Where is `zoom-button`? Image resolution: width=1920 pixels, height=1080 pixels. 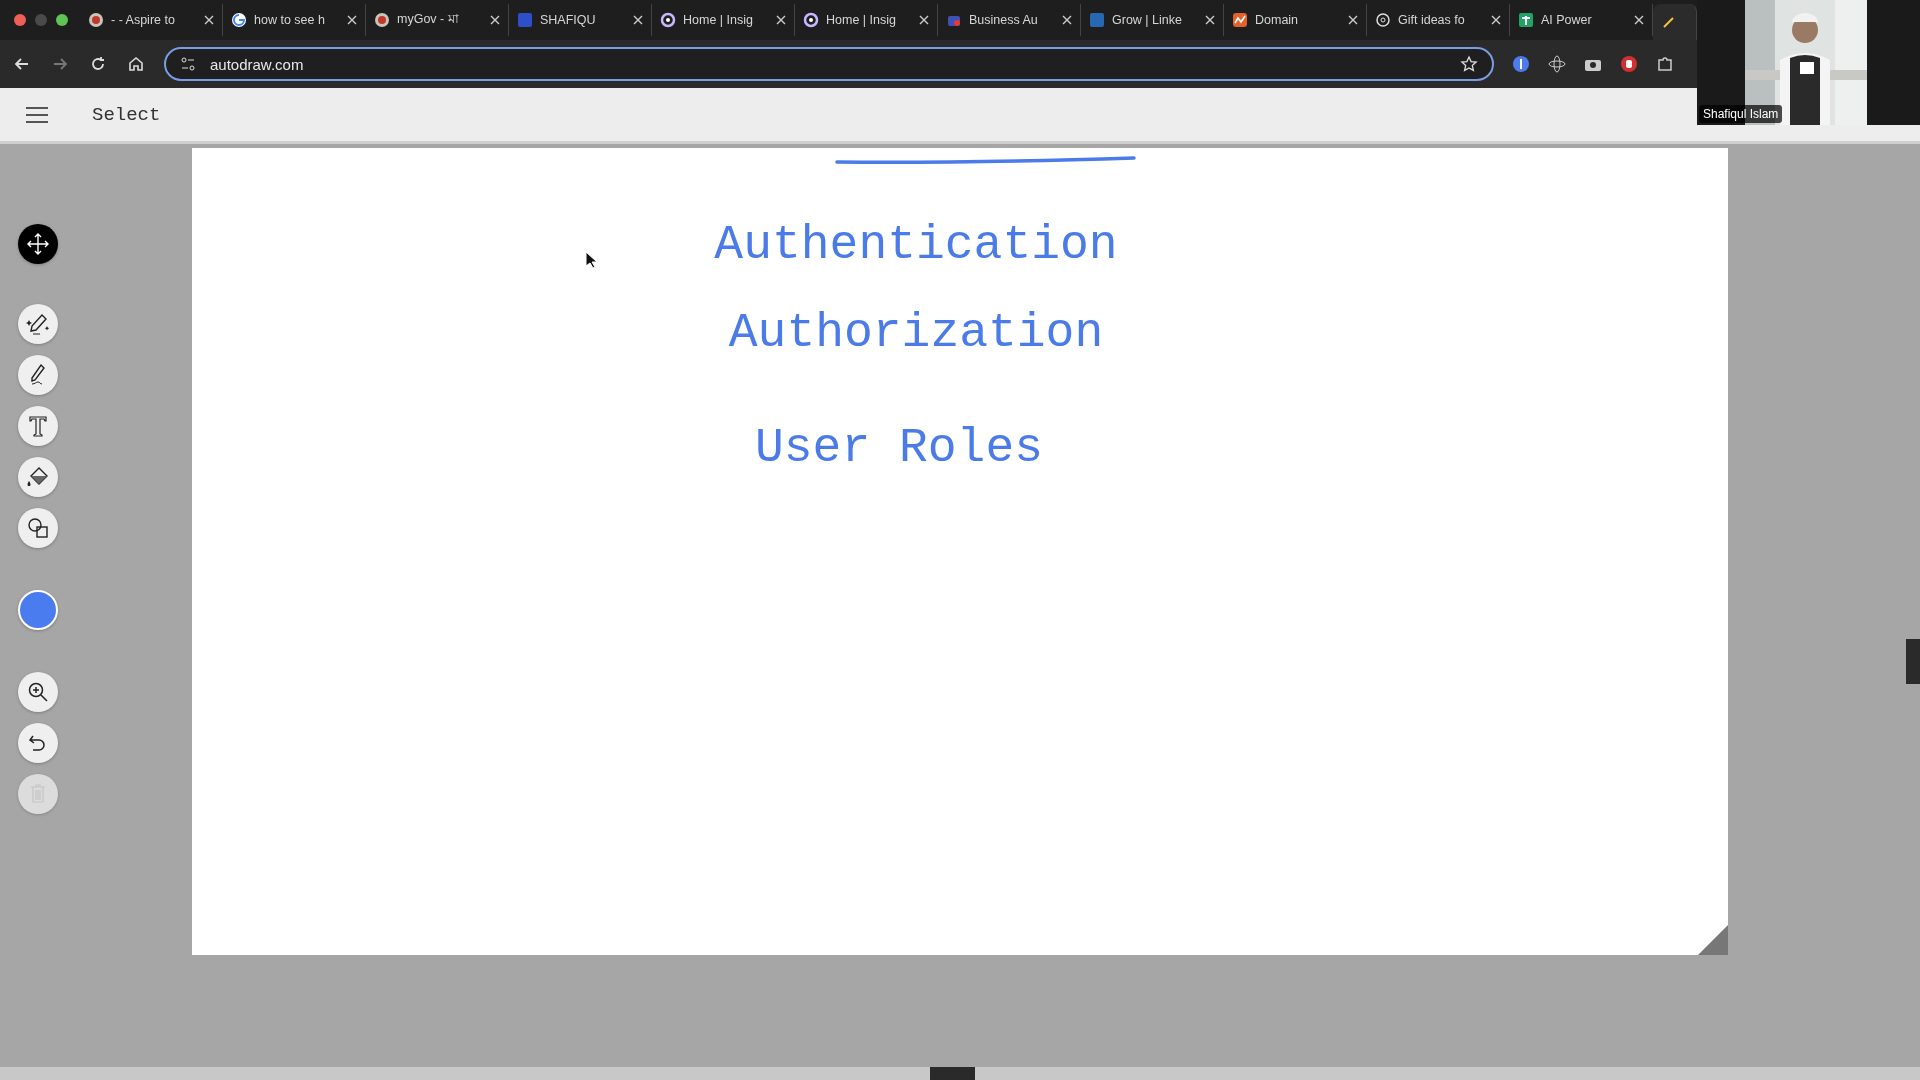 zoom-button is located at coordinates (38, 692).